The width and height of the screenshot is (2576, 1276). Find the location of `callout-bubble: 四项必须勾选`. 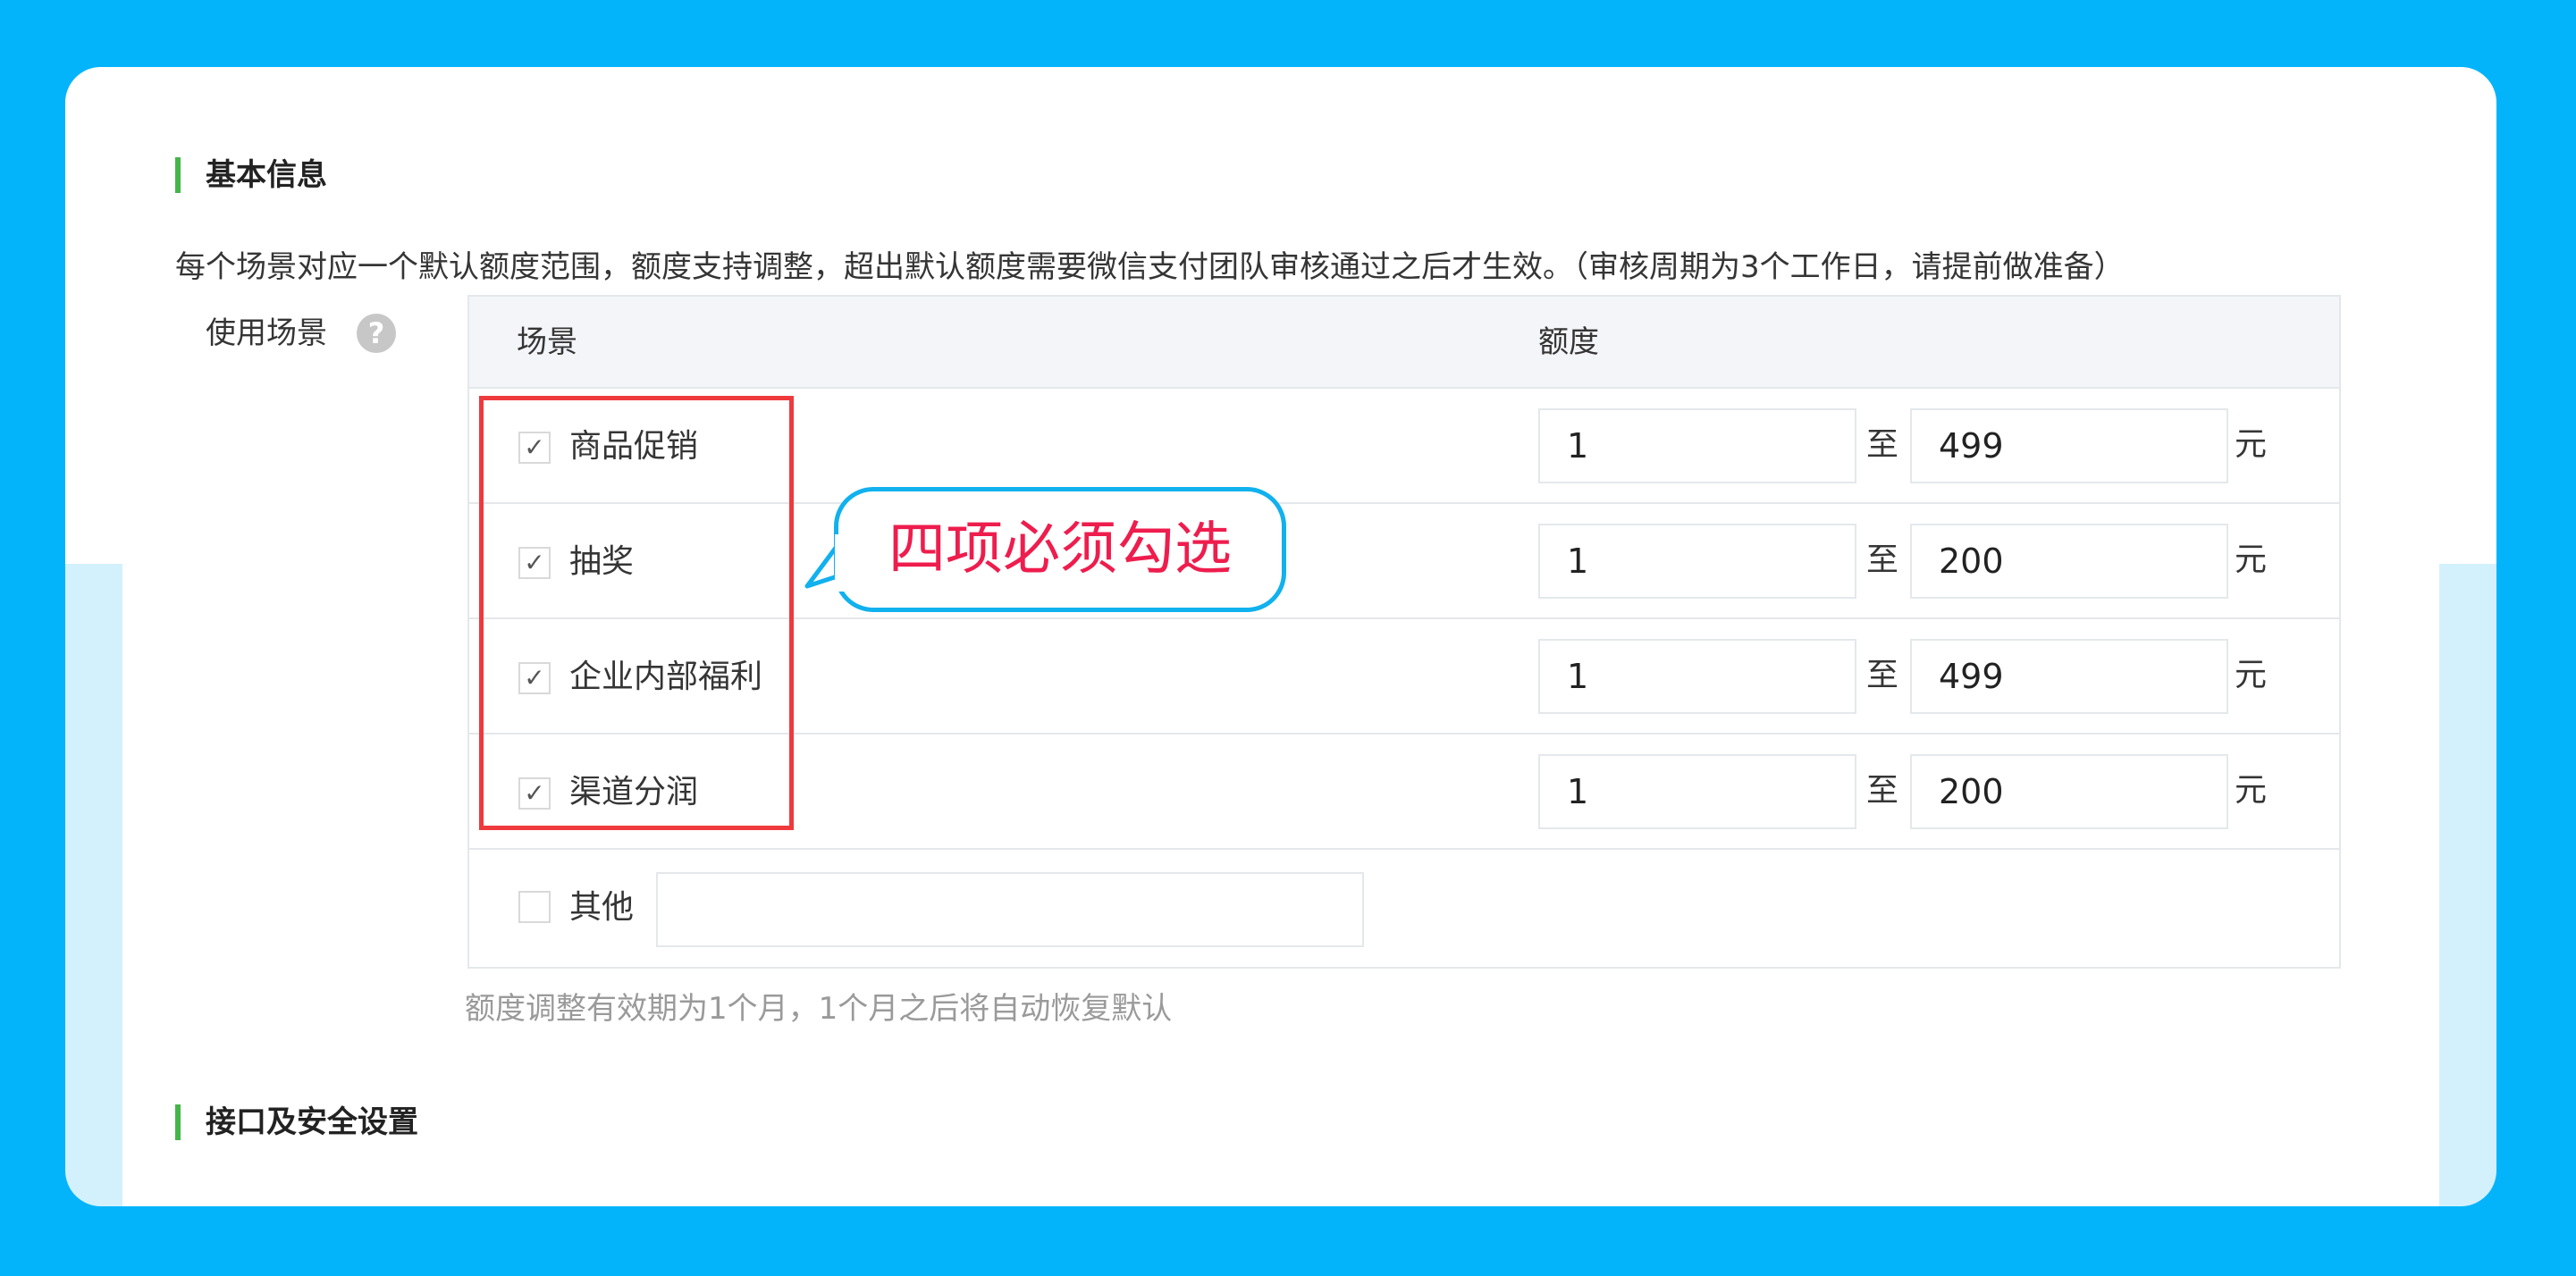

callout-bubble: 四项必须勾选 is located at coordinates (1060, 549).